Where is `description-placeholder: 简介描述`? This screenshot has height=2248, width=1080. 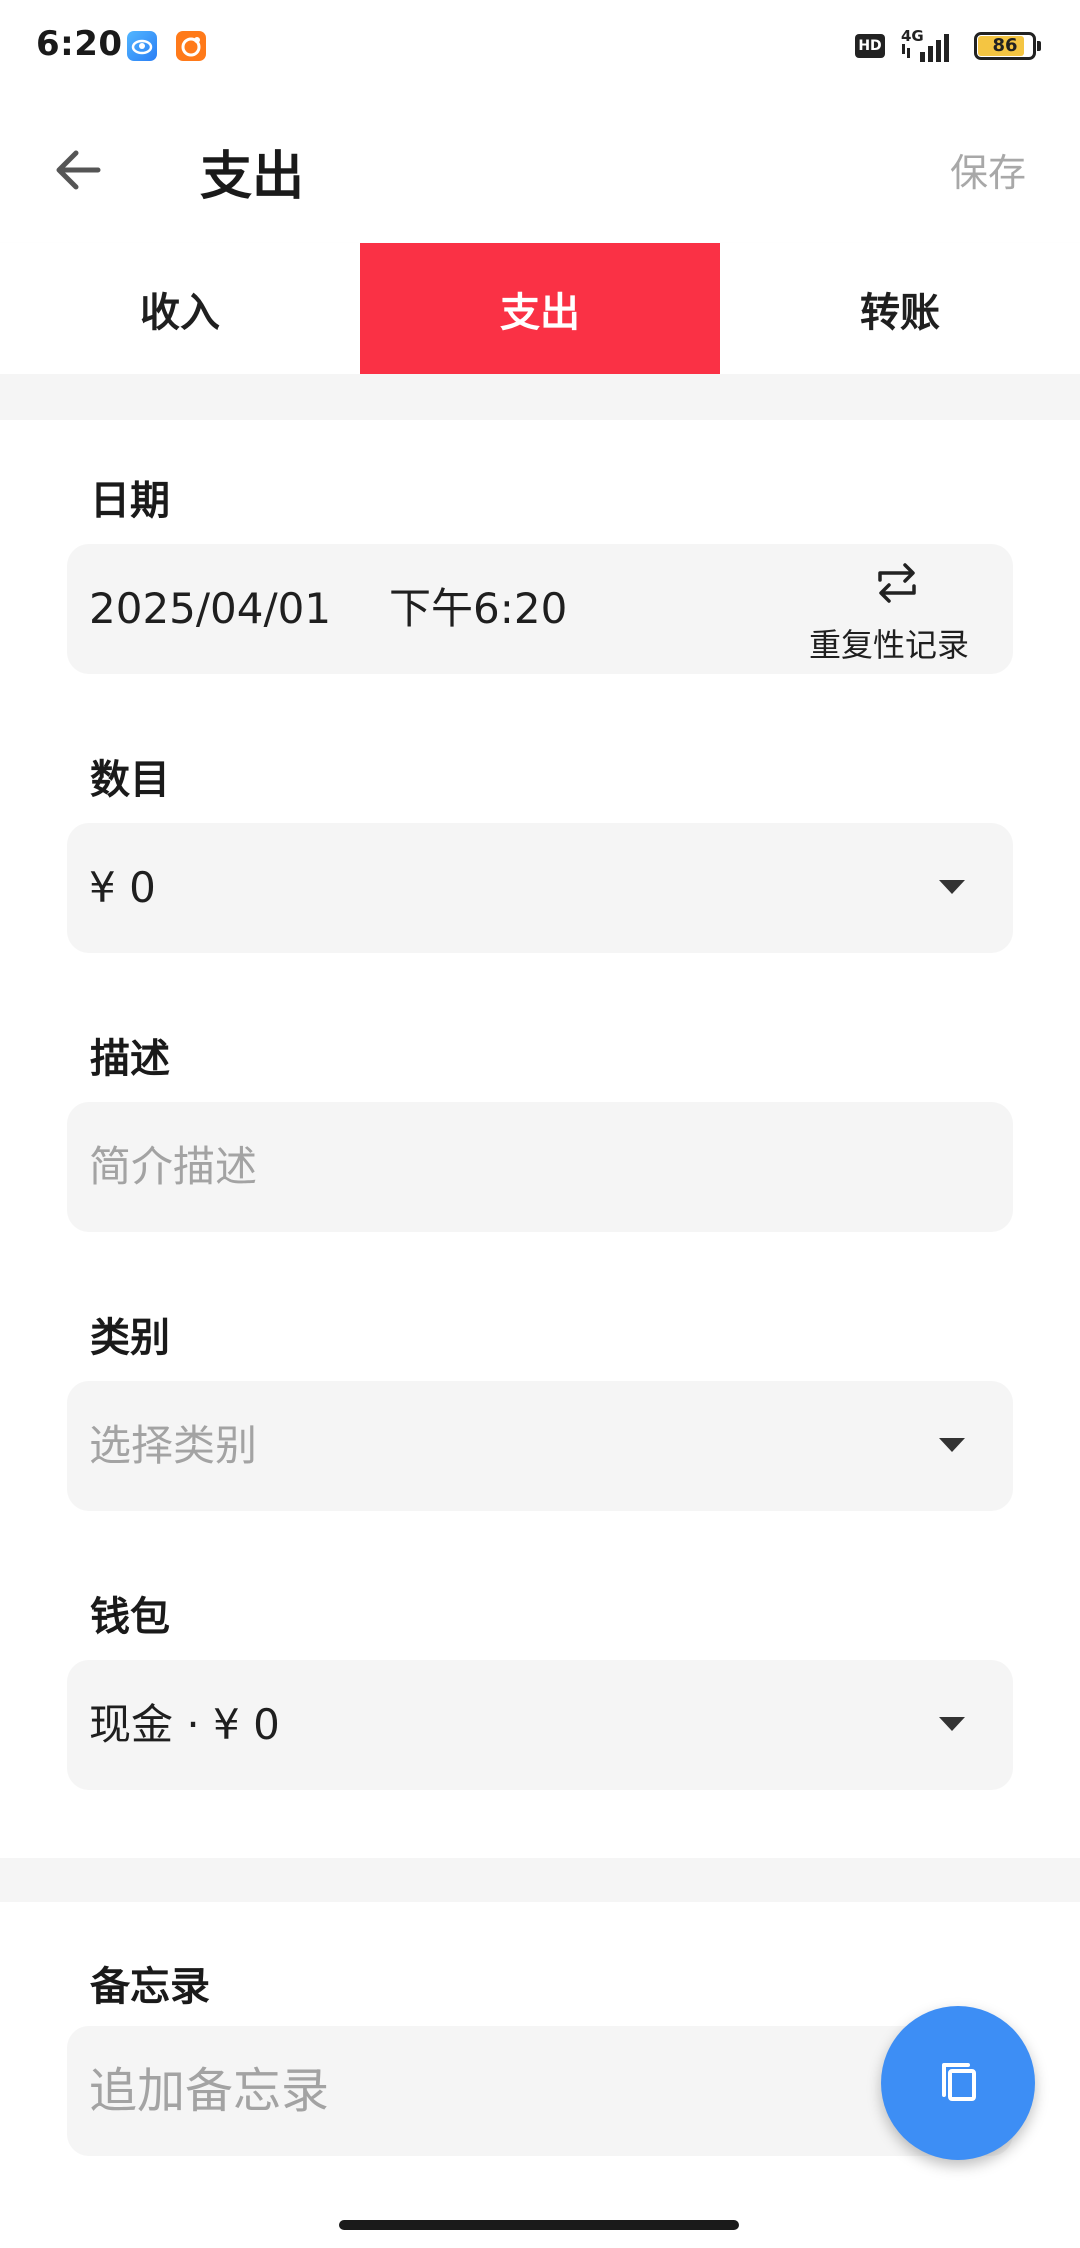 description-placeholder: 简介描述 is located at coordinates (173, 1166).